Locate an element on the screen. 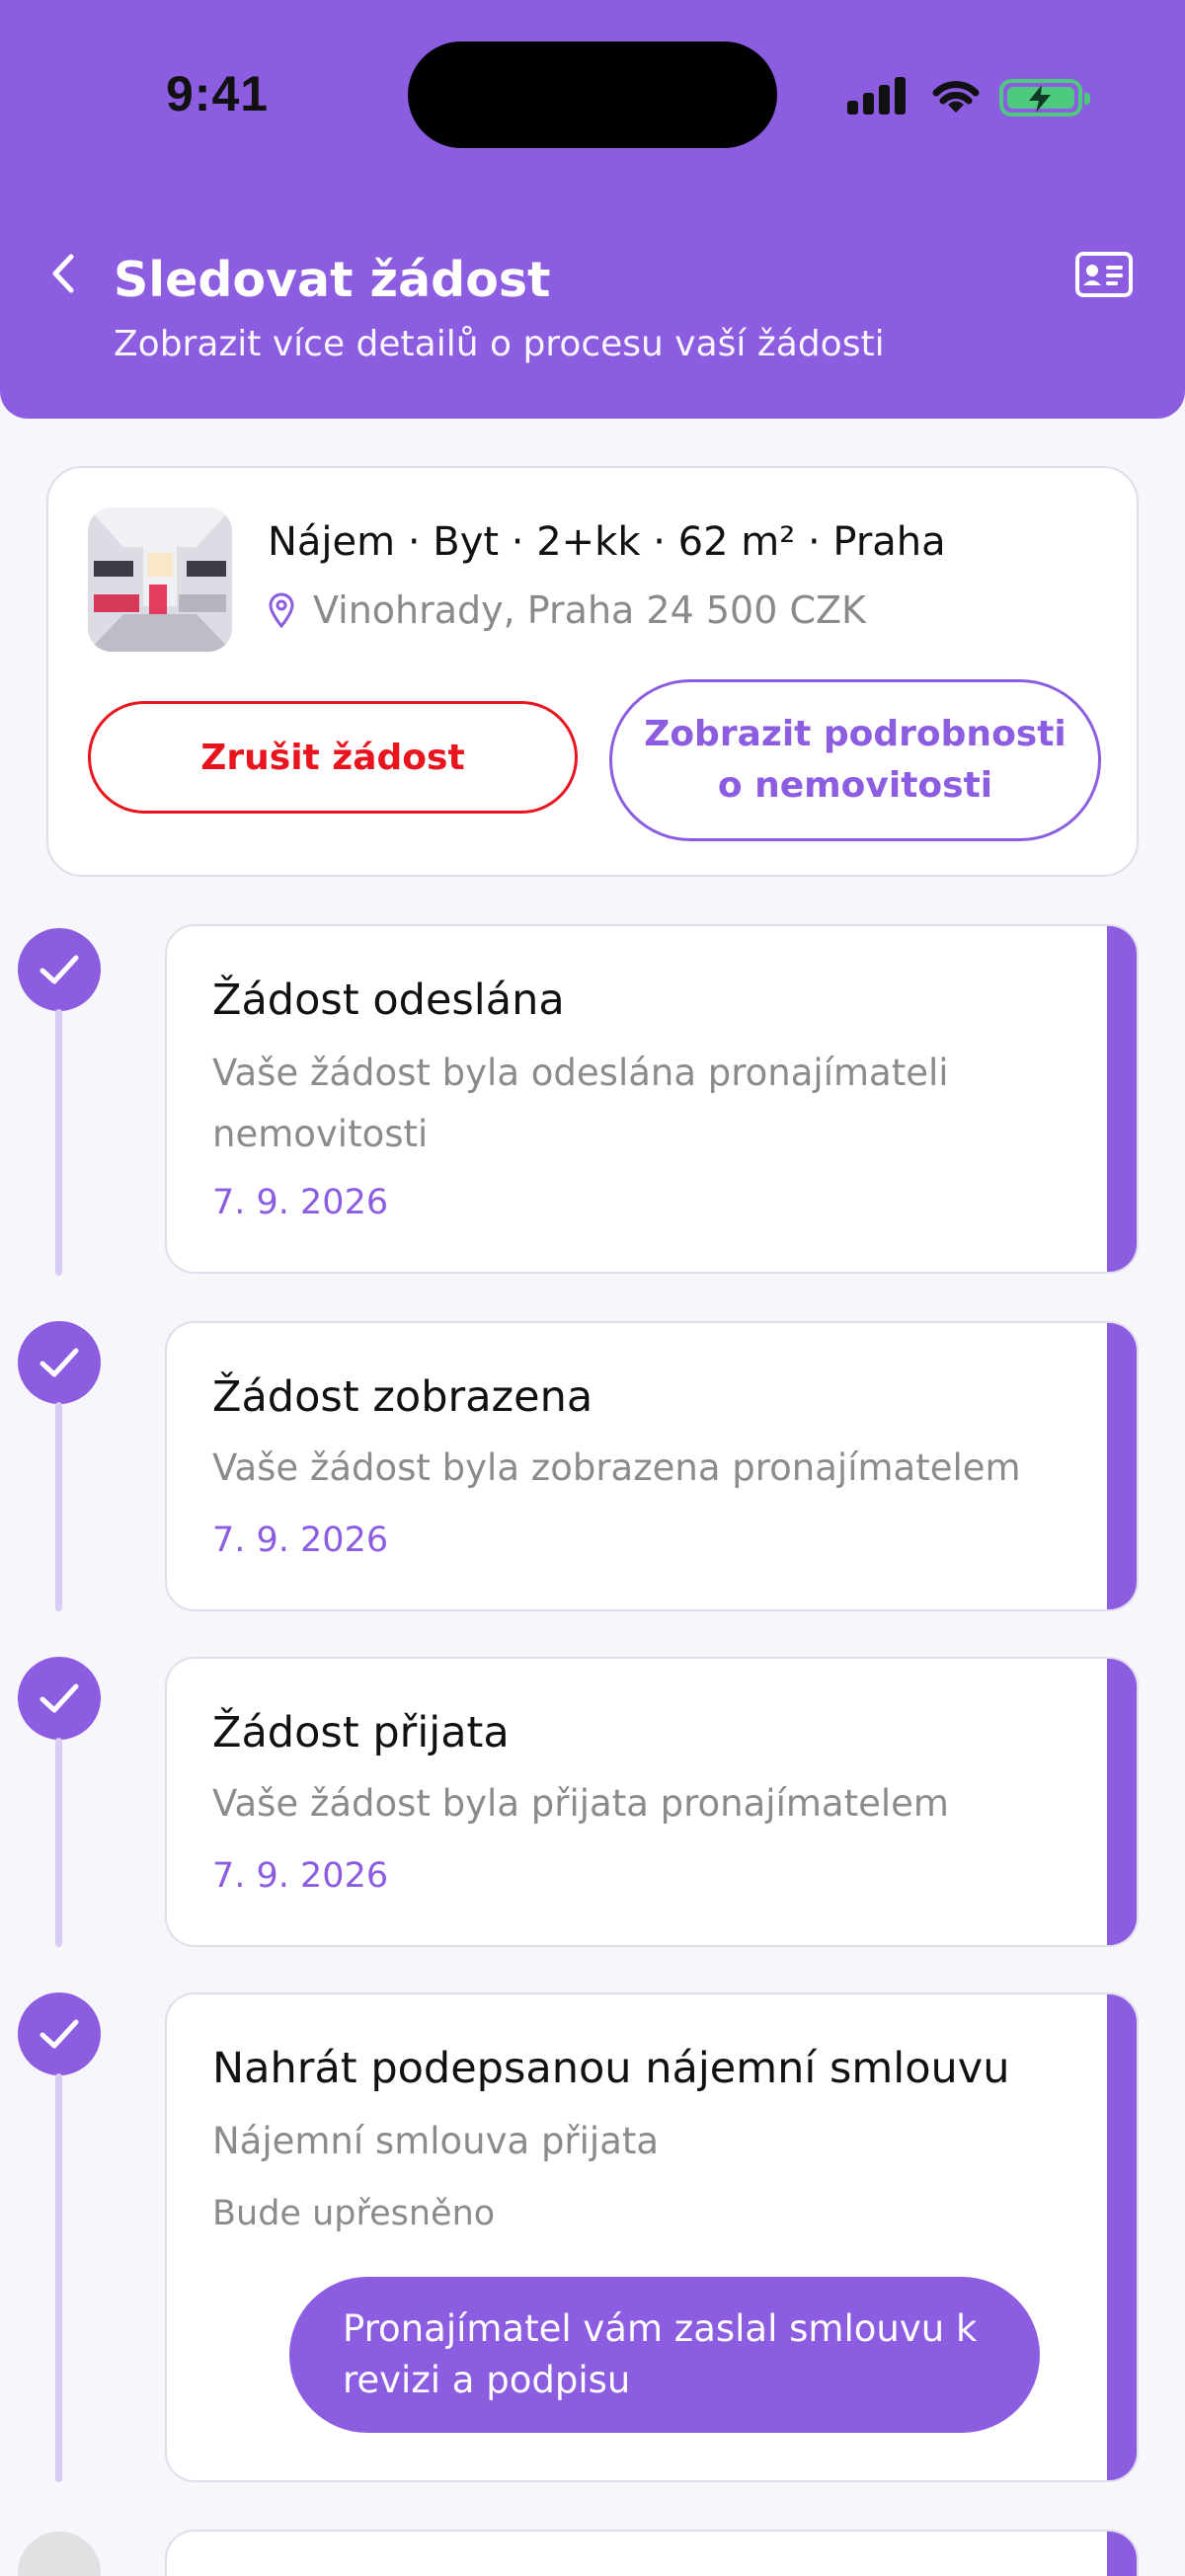 This screenshot has width=1185, height=2576. dynamic-island is located at coordinates (592, 94).